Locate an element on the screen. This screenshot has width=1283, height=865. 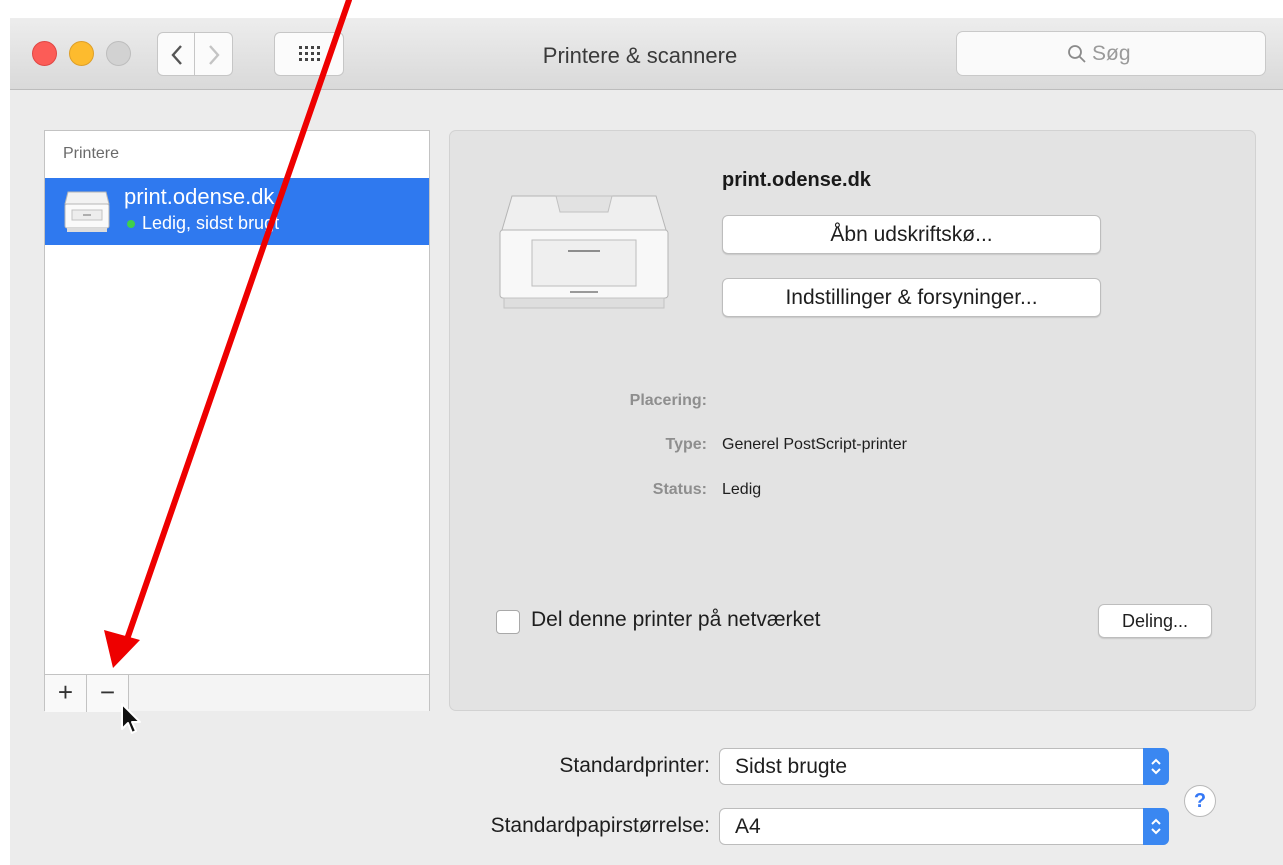
grid-icon is located at coordinates (309, 53).